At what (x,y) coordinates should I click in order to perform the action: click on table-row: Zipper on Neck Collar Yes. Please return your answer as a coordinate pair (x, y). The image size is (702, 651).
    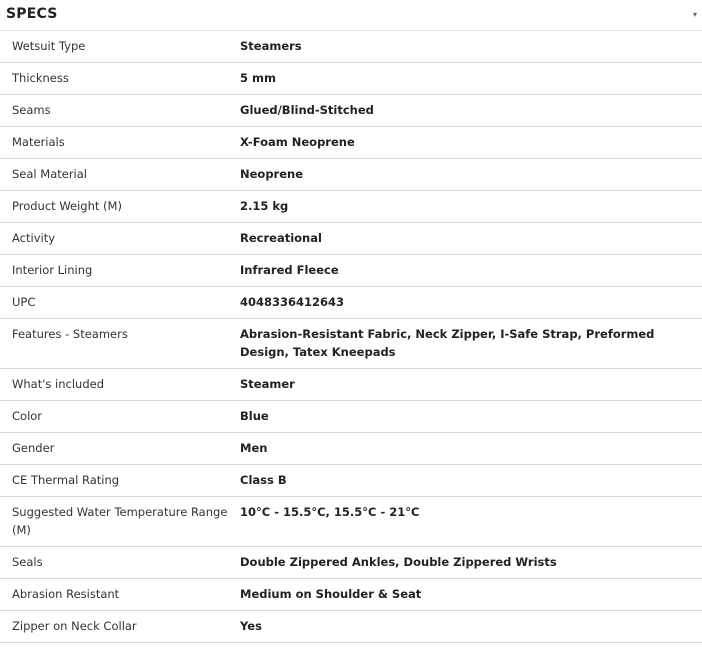
    Looking at the image, I should click on (351, 626).